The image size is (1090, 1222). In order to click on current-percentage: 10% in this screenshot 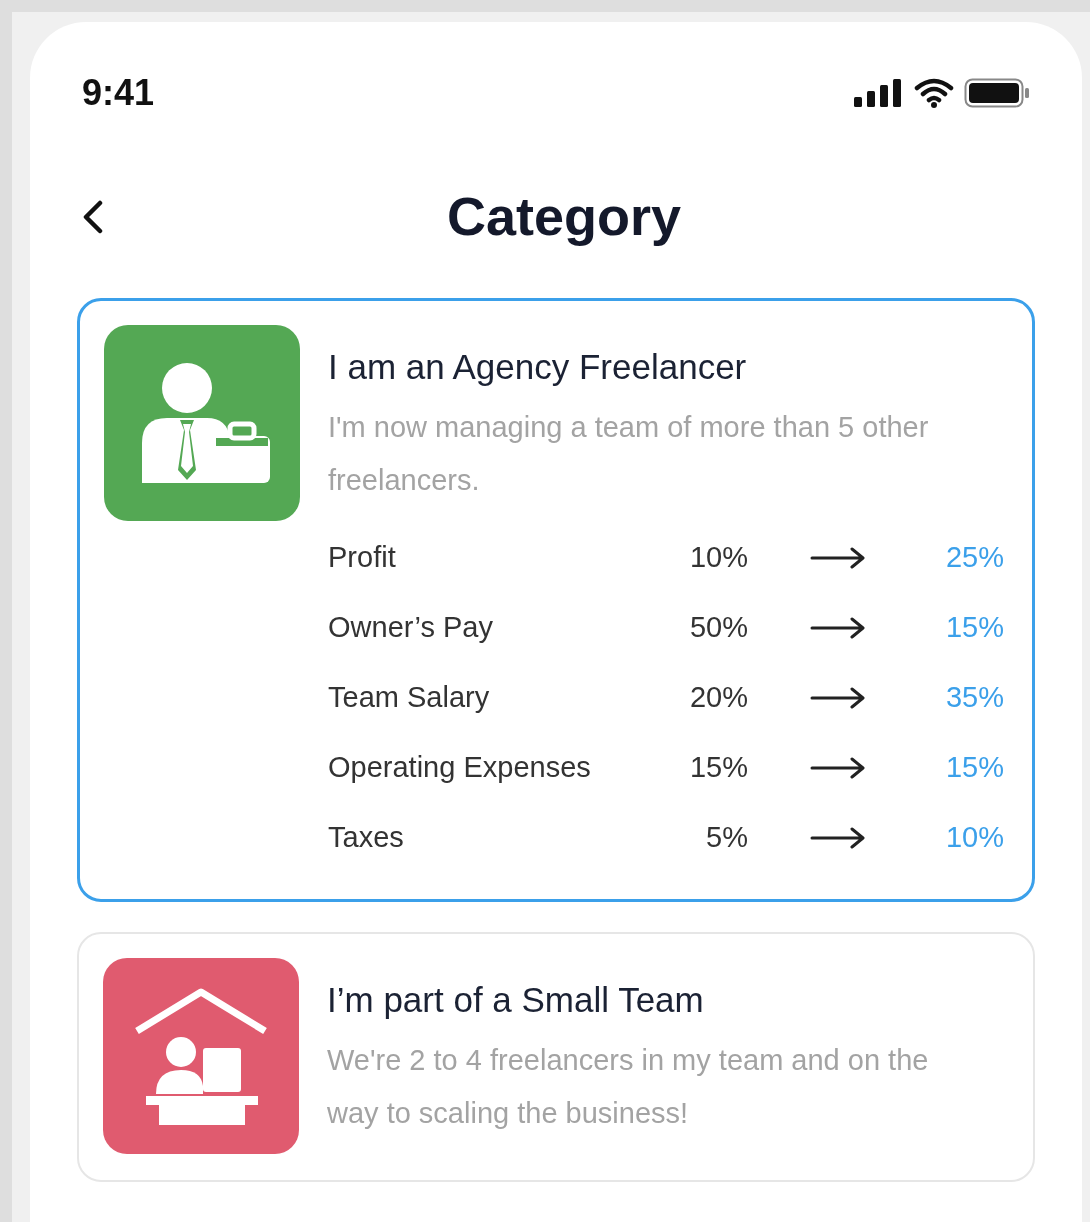, I will do `click(718, 558)`.